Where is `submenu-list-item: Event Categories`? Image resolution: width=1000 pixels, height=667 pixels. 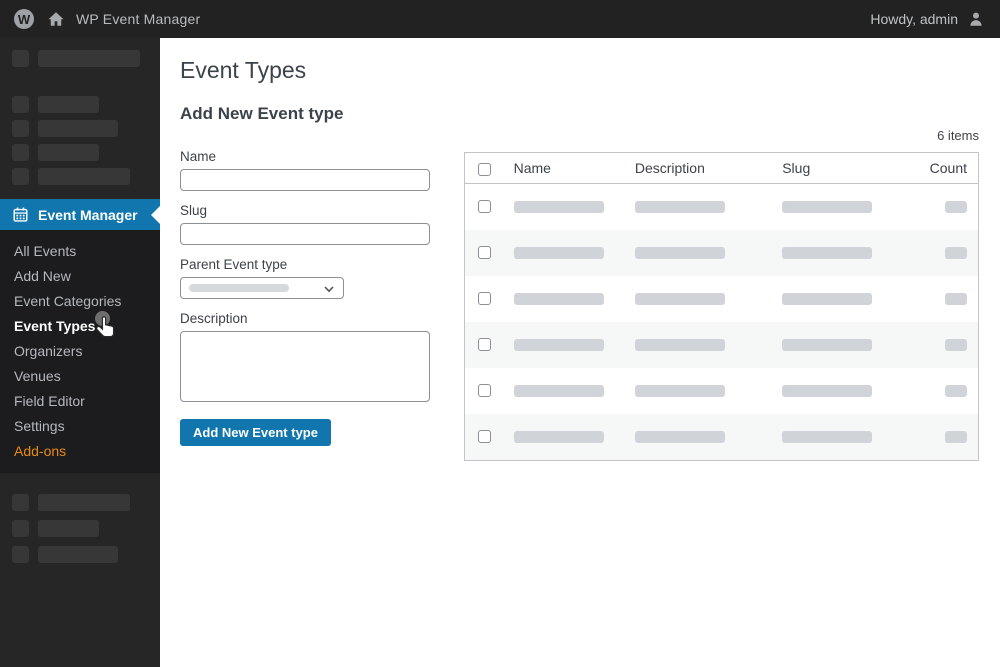 submenu-list-item: Event Categories is located at coordinates (80, 301).